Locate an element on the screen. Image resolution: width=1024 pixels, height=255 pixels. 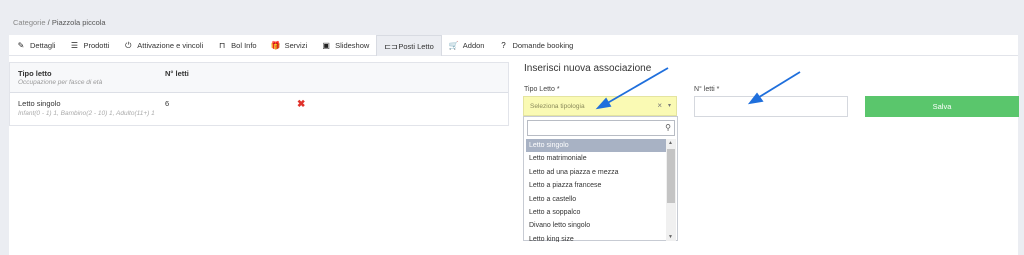
question-icon: ? is located at coordinates (503, 45).